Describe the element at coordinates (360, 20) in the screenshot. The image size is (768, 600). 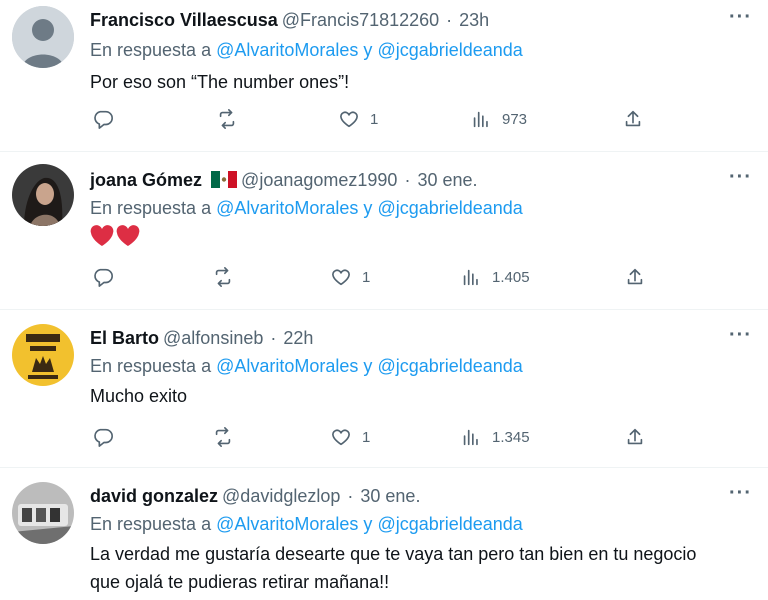
I see `user-handle: @Francis71812260` at that location.